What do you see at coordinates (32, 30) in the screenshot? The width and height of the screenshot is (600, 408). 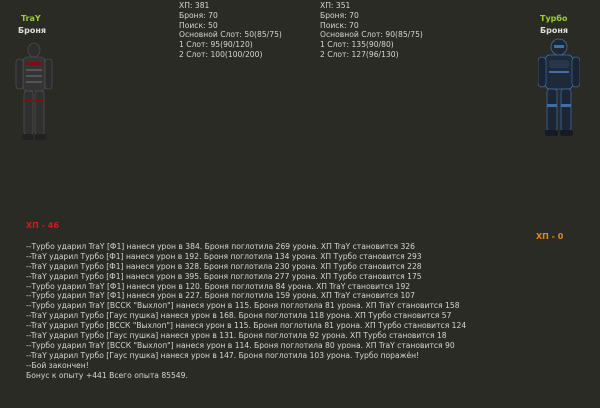 I see `left-fighter-armor-label: Броня` at bounding box center [32, 30].